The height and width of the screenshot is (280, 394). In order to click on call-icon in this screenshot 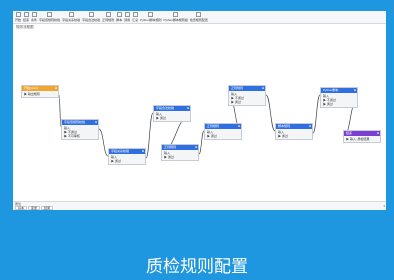, I will do `click(127, 14)`.